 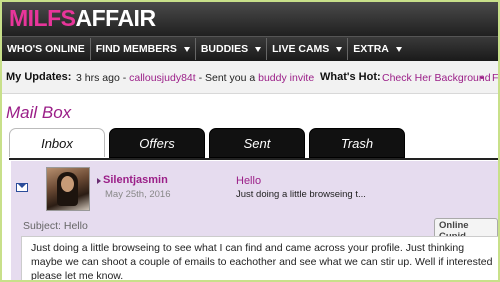 What do you see at coordinates (99, 181) in the screenshot?
I see `arrow-right-icon` at bounding box center [99, 181].